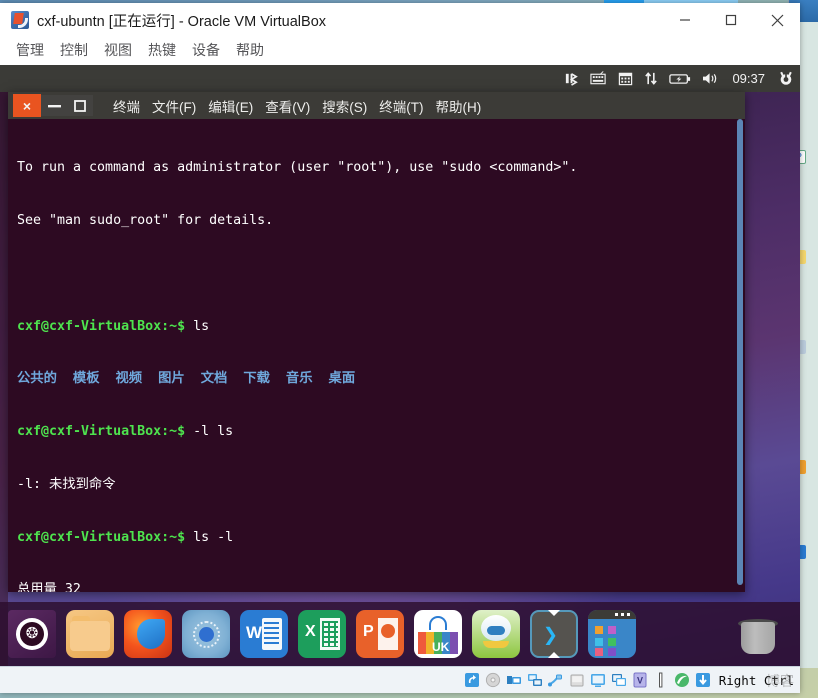 Image resolution: width=818 pixels, height=698 pixels. What do you see at coordinates (230, 106) in the screenshot?
I see `terminal-menu-edit: 编辑(E)` at bounding box center [230, 106].